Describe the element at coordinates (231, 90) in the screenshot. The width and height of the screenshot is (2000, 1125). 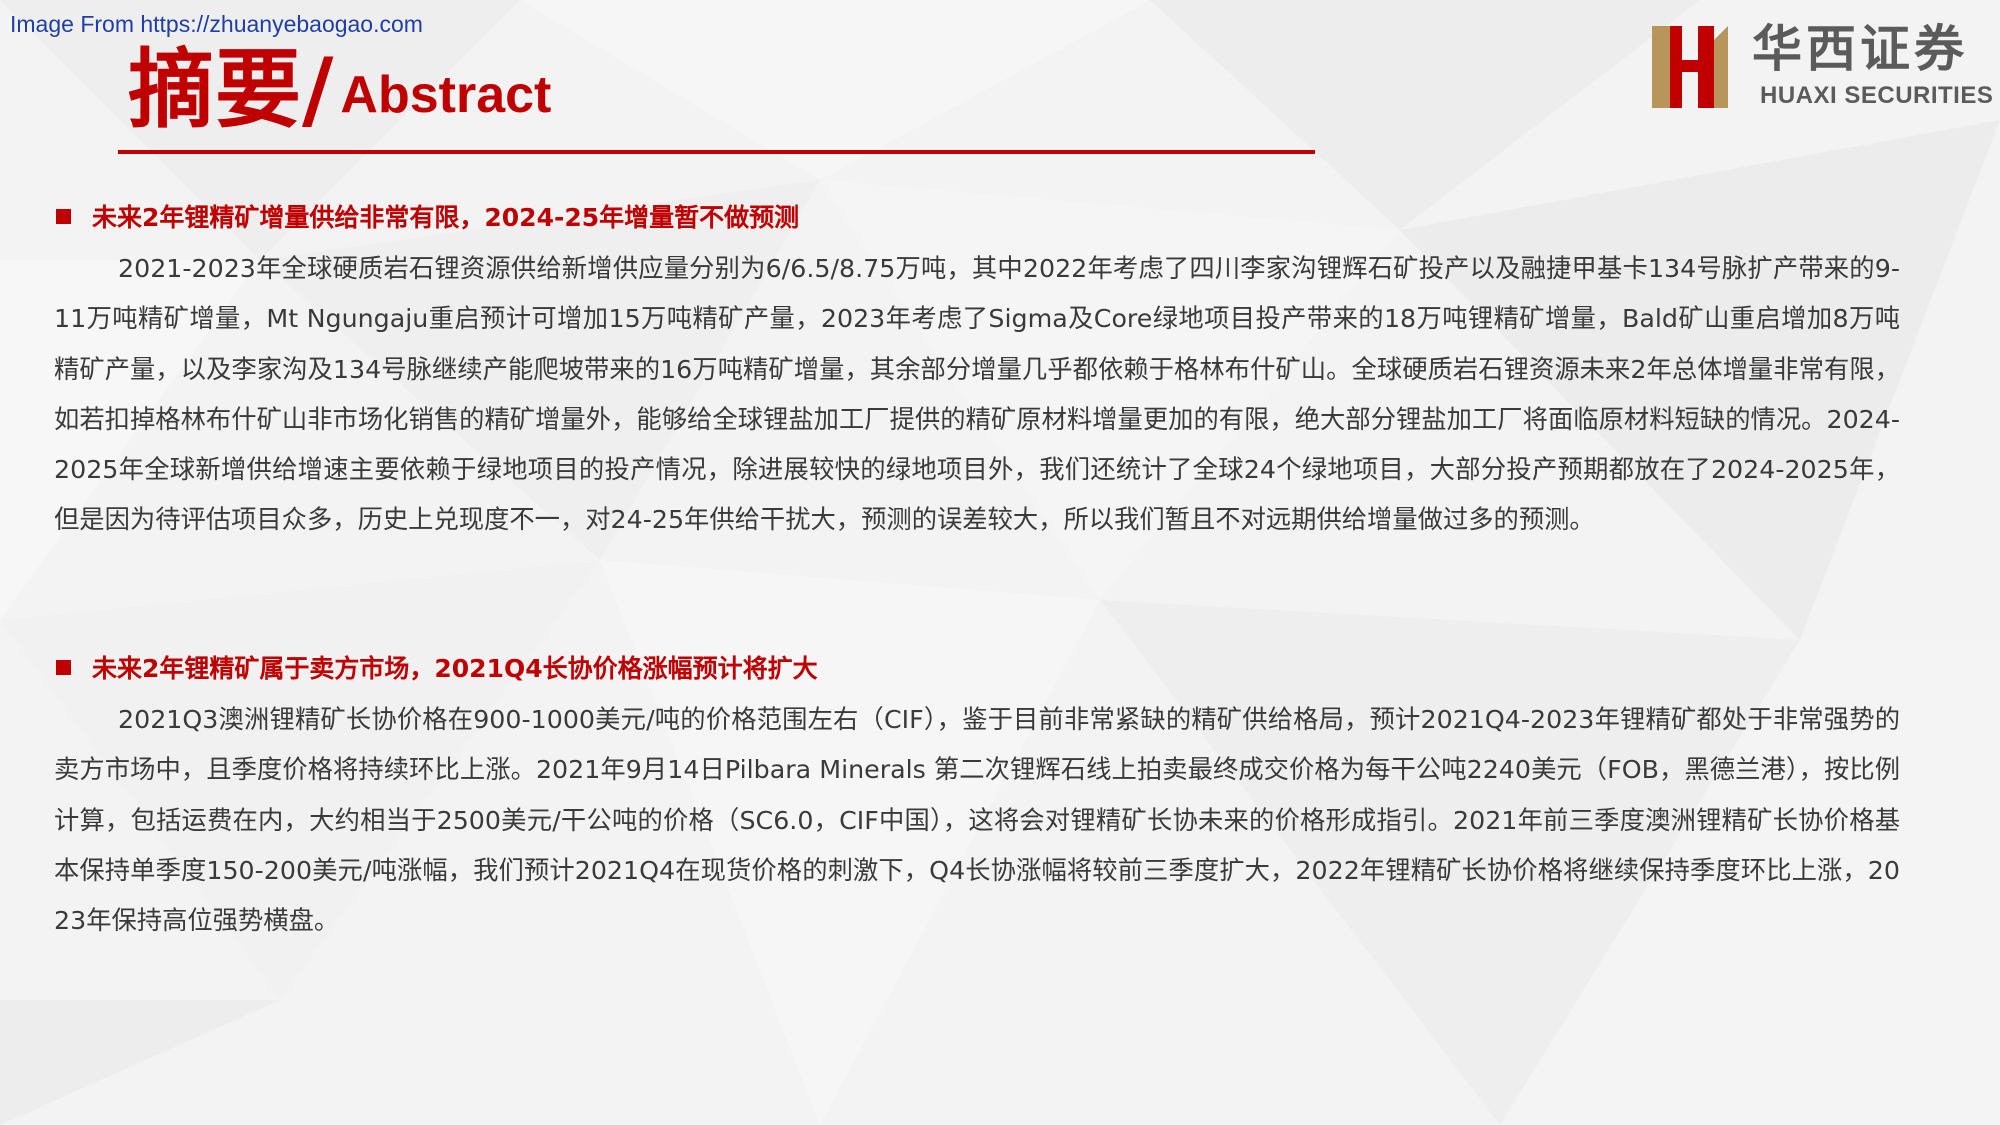
I see `page-title-chinese: 摘要/` at that location.